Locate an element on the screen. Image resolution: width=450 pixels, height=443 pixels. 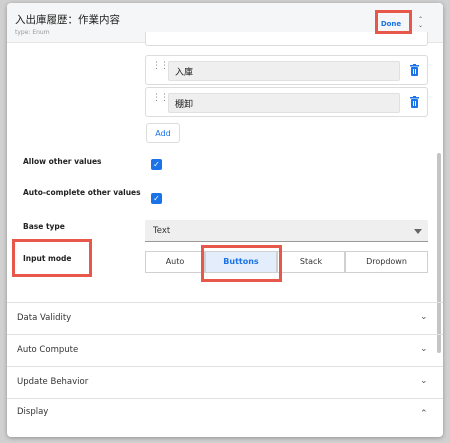
input-mode-stack: Stack is located at coordinates (311, 262).